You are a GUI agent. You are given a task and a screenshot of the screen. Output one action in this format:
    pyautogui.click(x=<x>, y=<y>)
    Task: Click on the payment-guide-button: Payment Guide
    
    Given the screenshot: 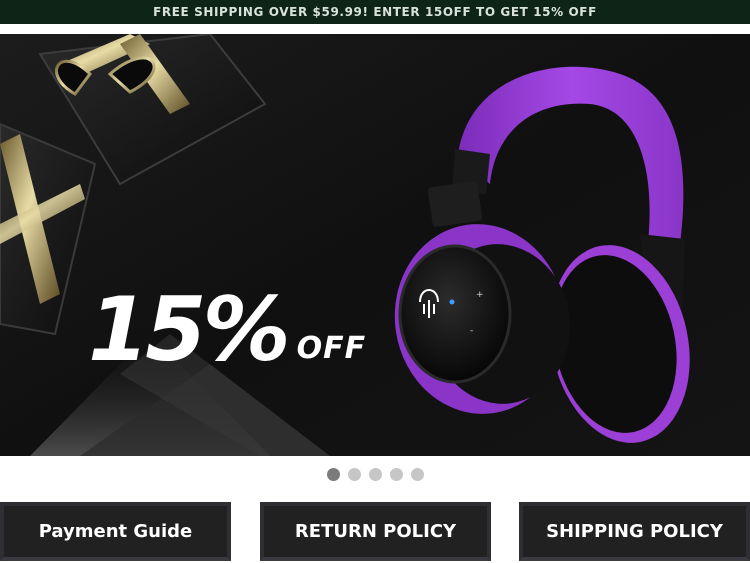 What is the action you would take?
    pyautogui.click(x=115, y=531)
    